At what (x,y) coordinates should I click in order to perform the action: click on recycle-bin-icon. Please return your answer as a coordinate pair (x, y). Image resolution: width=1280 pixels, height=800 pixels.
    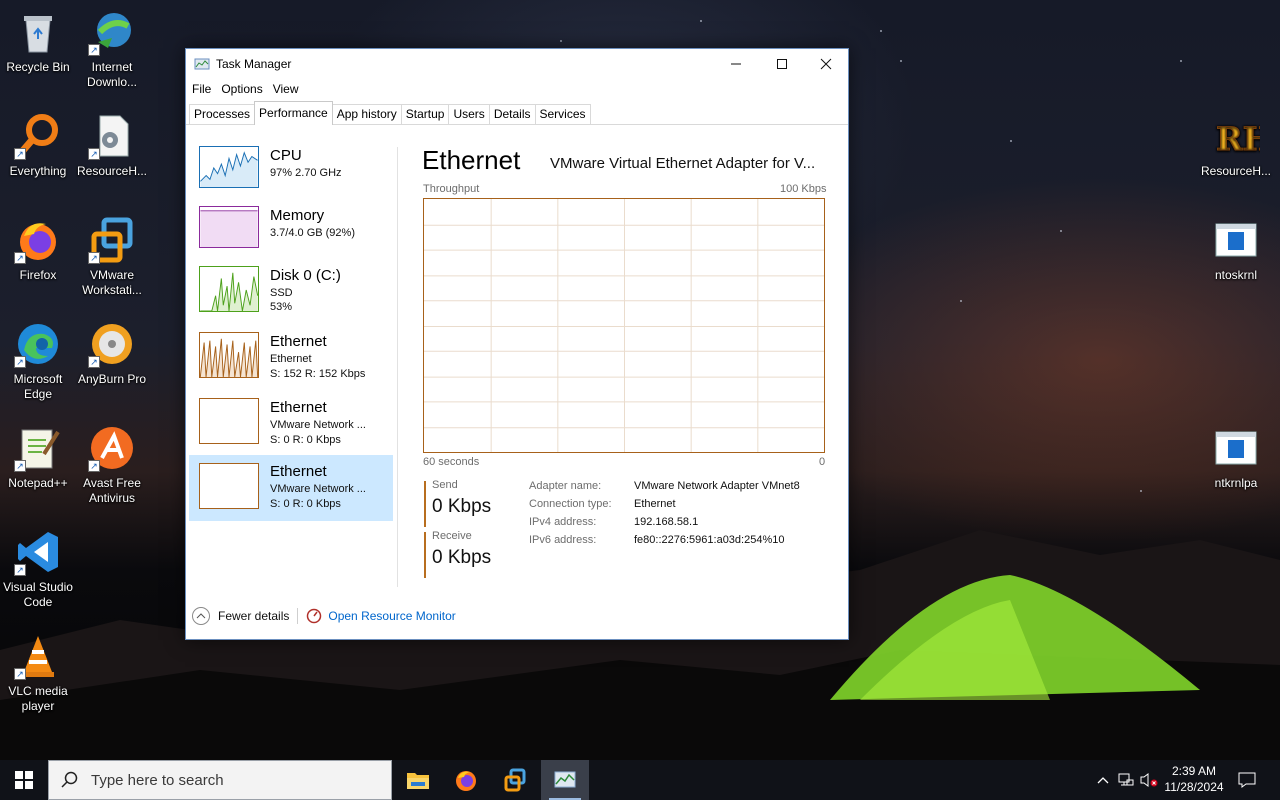
    Looking at the image, I should click on (38, 32).